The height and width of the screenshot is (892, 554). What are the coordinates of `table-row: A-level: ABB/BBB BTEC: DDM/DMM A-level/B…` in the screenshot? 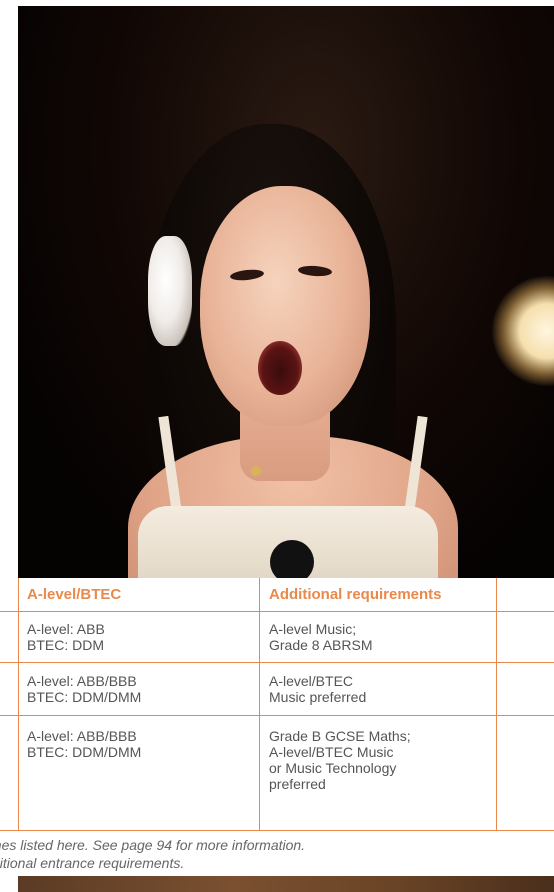 It's located at (277, 689).